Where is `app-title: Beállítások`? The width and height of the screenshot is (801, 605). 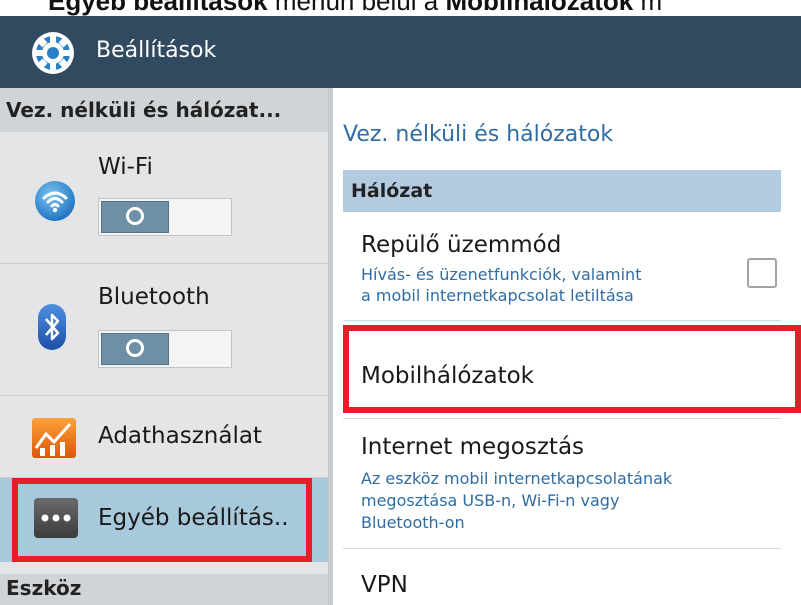
app-title: Beállítások is located at coordinates (156, 50).